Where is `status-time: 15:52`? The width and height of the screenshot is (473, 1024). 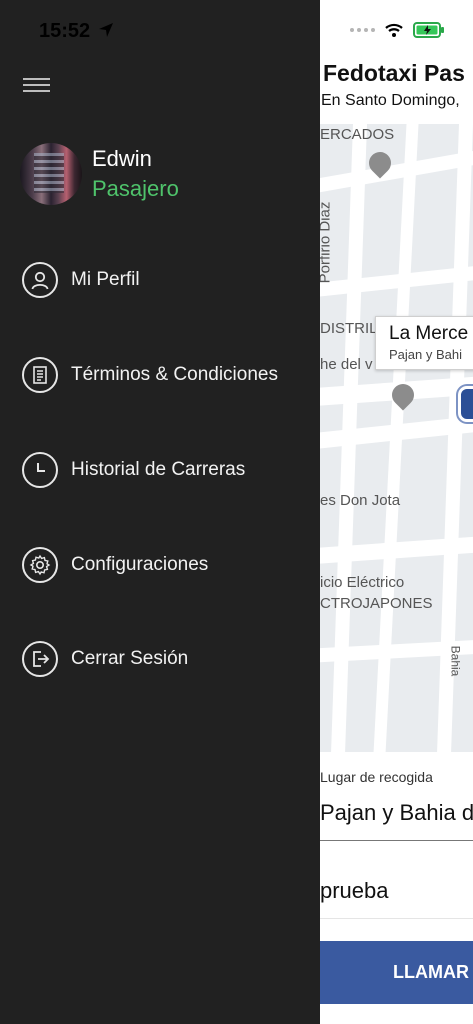
status-time: 15:52 is located at coordinates (65, 31).